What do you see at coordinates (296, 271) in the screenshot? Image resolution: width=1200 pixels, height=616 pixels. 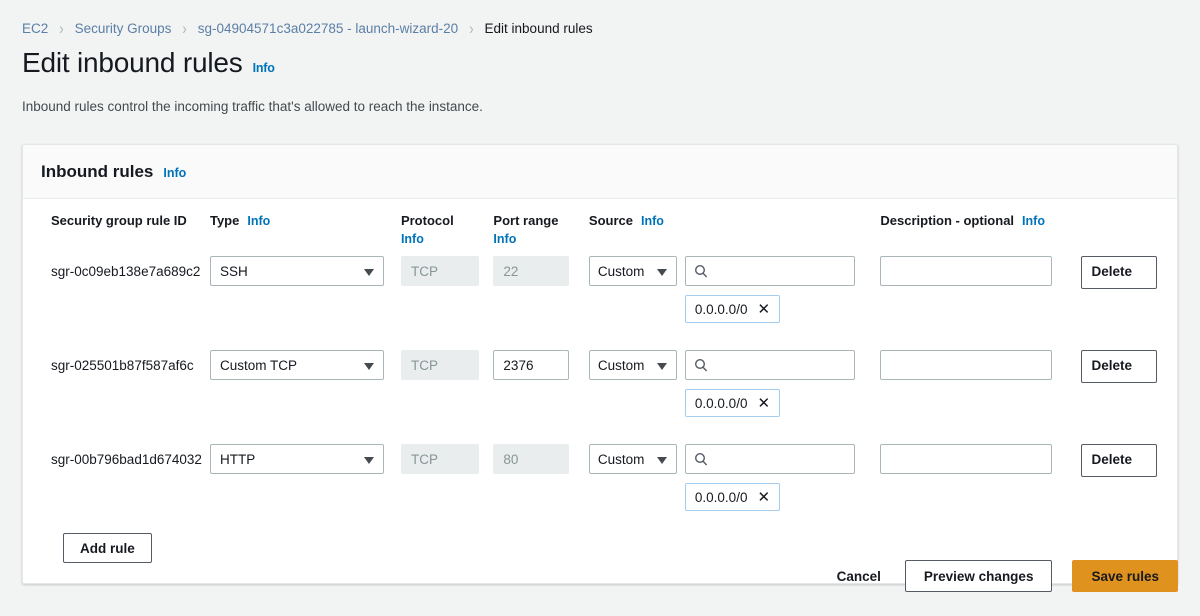 I see `type-select: SSH` at bounding box center [296, 271].